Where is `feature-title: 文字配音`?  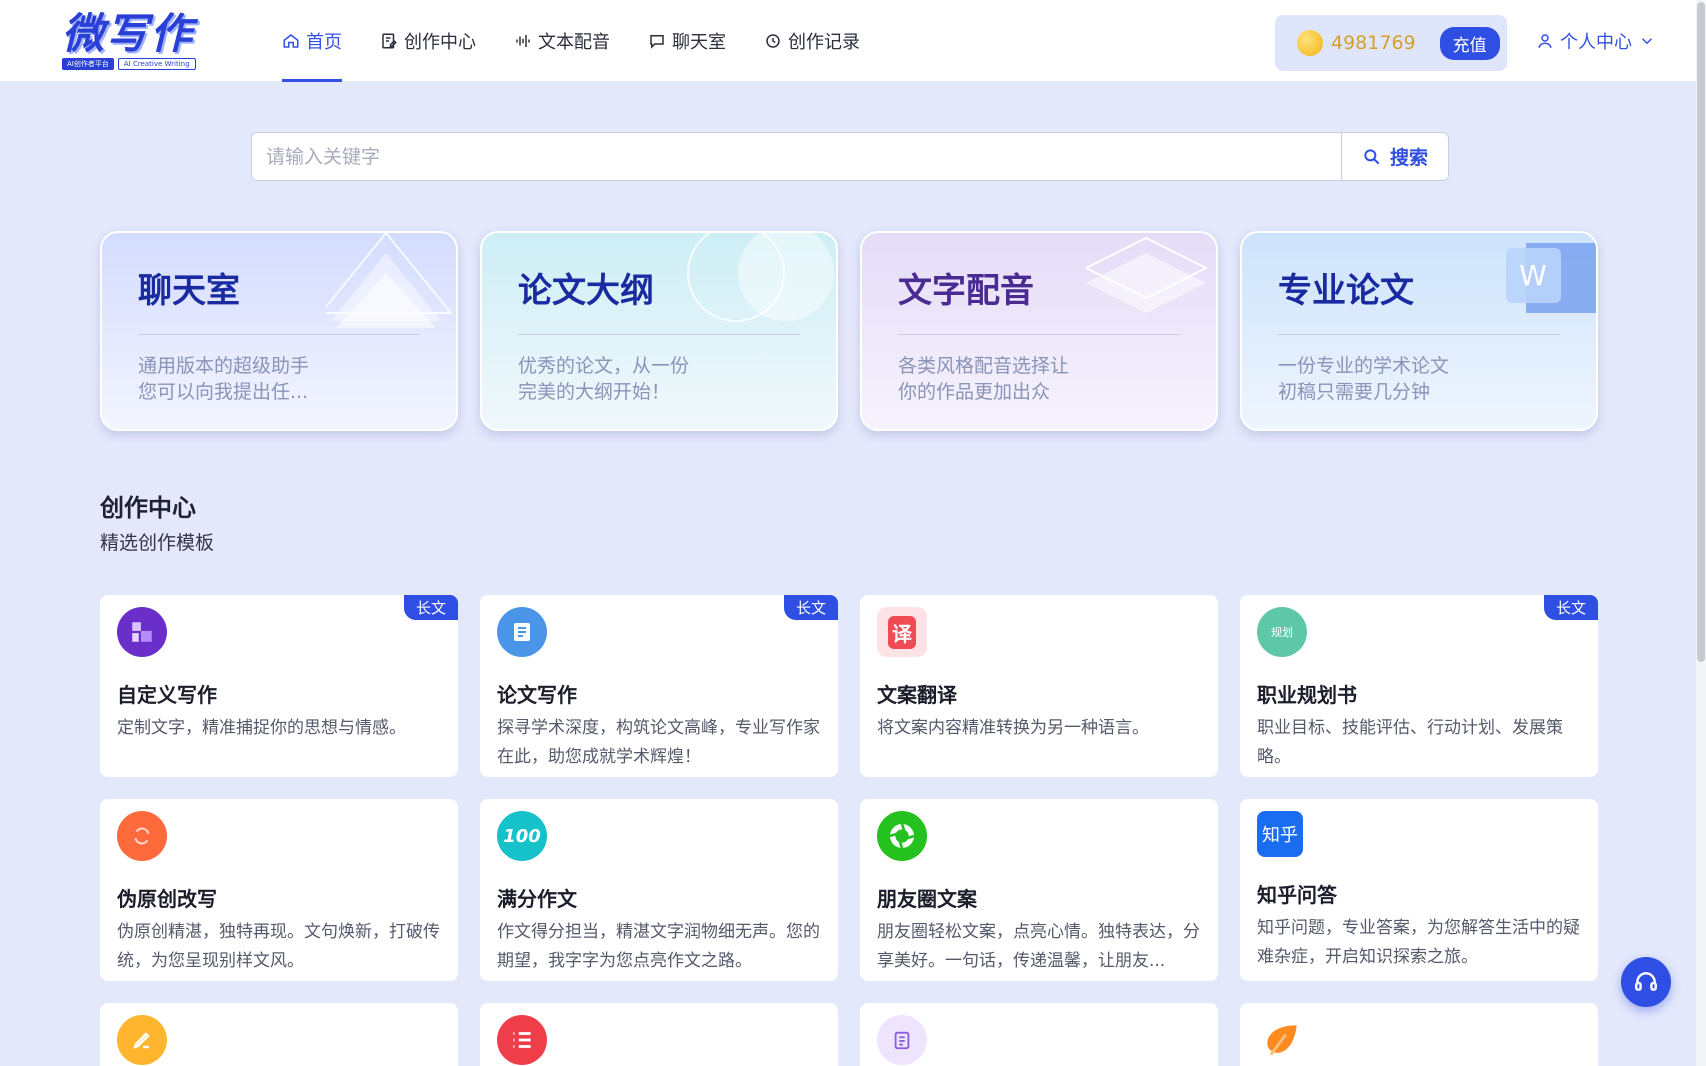 feature-title: 文字配音 is located at coordinates (966, 291).